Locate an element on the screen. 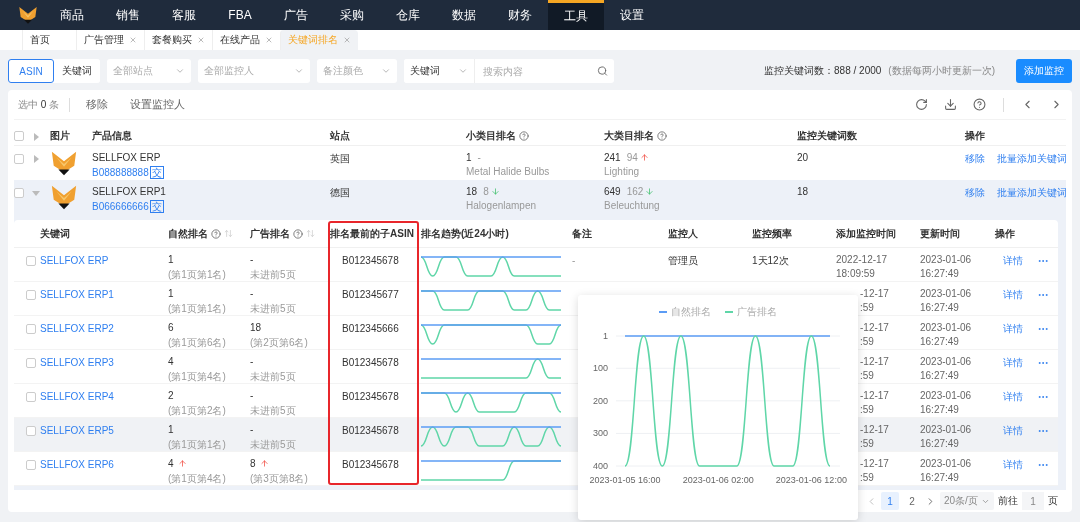  fox-logo-icon is located at coordinates (28, 15).